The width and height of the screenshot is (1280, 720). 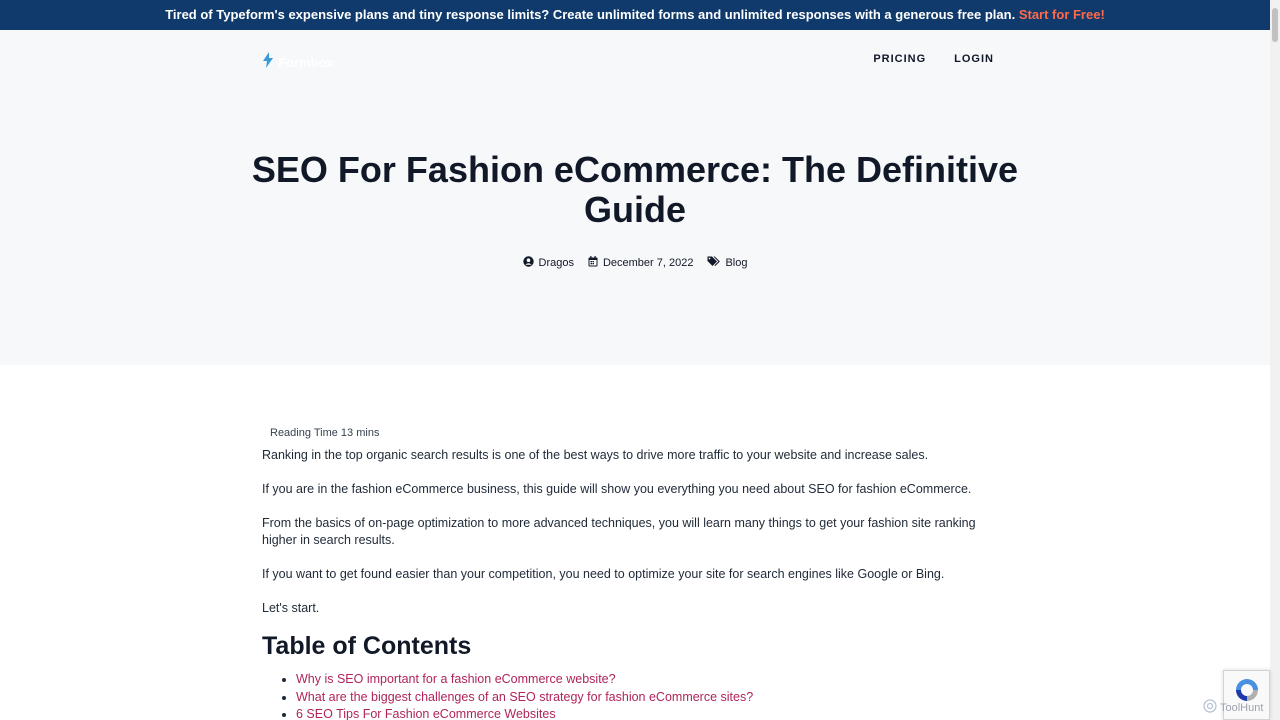 I want to click on watermark: ToolHunt, so click(x=1233, y=707).